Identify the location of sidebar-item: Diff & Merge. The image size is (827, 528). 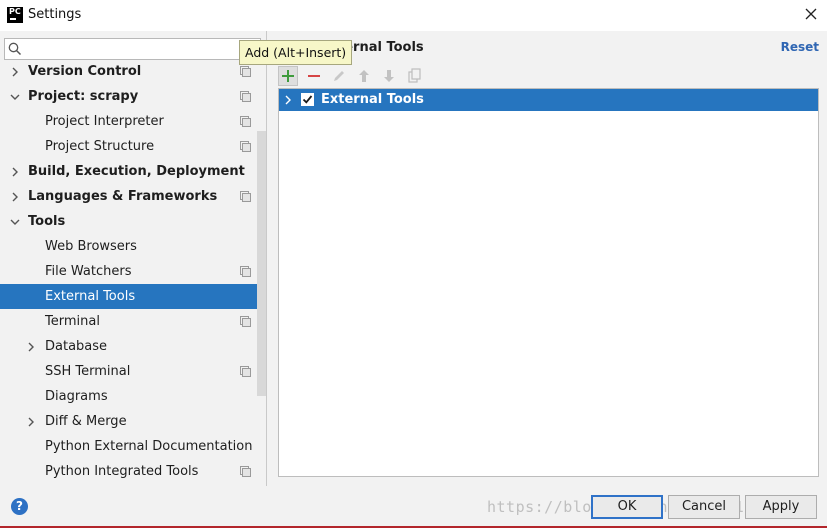
(133, 421).